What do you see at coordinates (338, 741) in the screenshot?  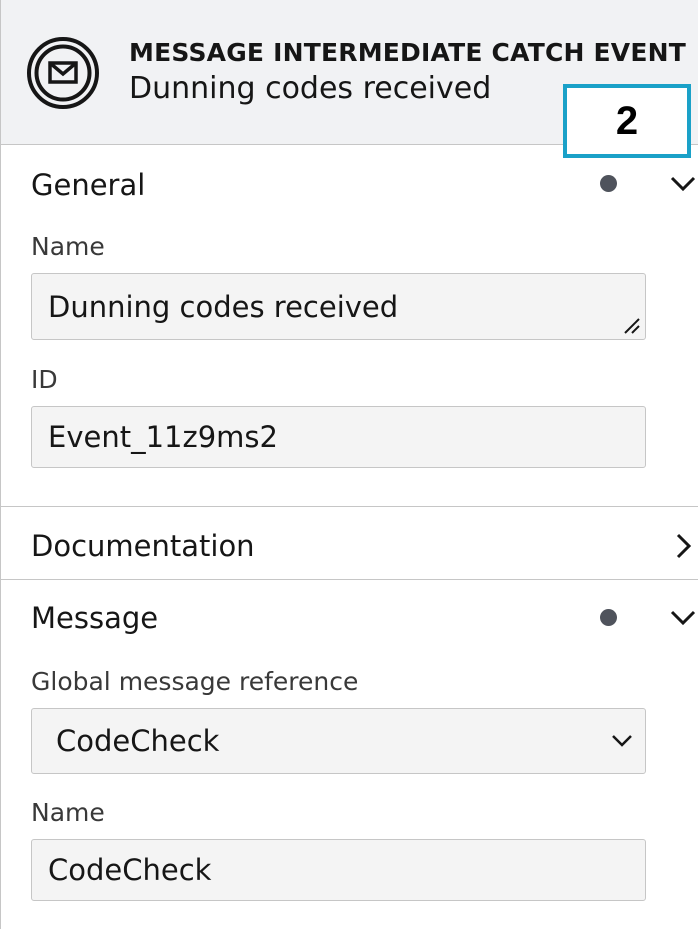 I see `message-reference-select: CodeCheck` at bounding box center [338, 741].